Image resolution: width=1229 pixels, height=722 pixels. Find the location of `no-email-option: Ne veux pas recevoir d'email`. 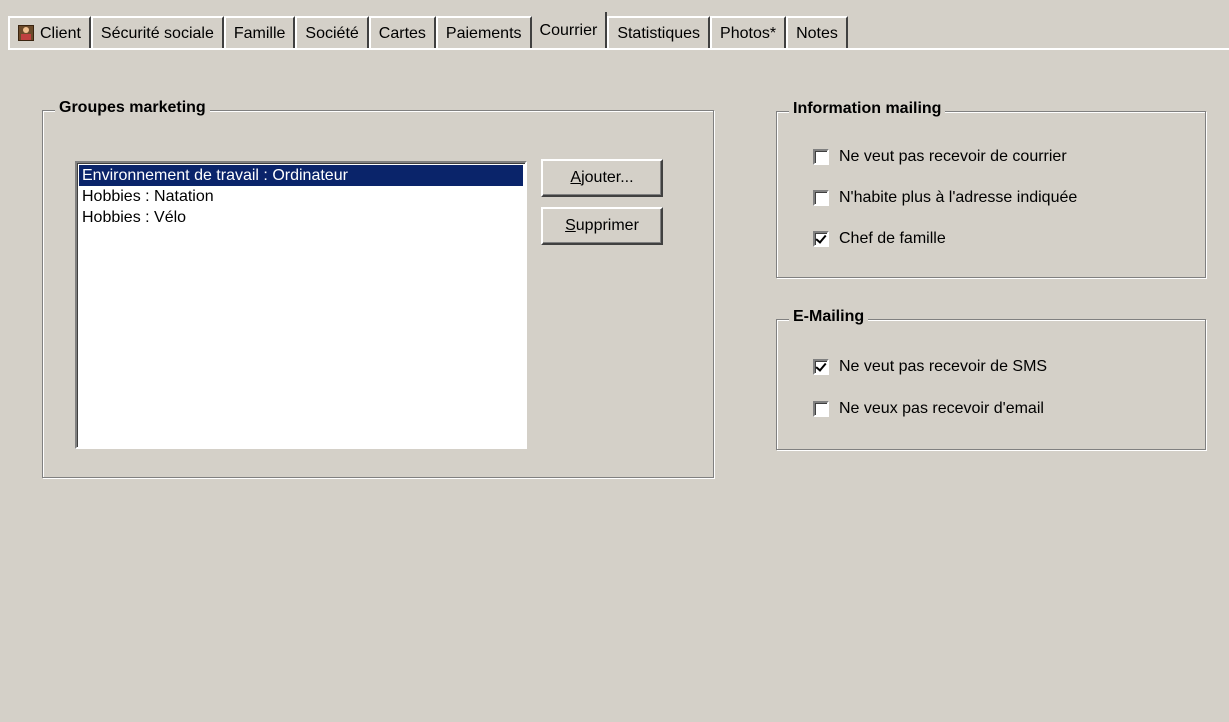

no-email-option: Ne veux pas recevoir d'email is located at coordinates (928, 409).